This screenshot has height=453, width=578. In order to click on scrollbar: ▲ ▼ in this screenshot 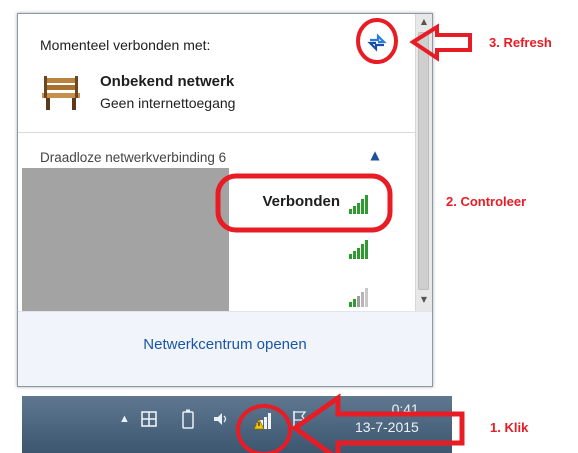, I will do `click(423, 162)`.